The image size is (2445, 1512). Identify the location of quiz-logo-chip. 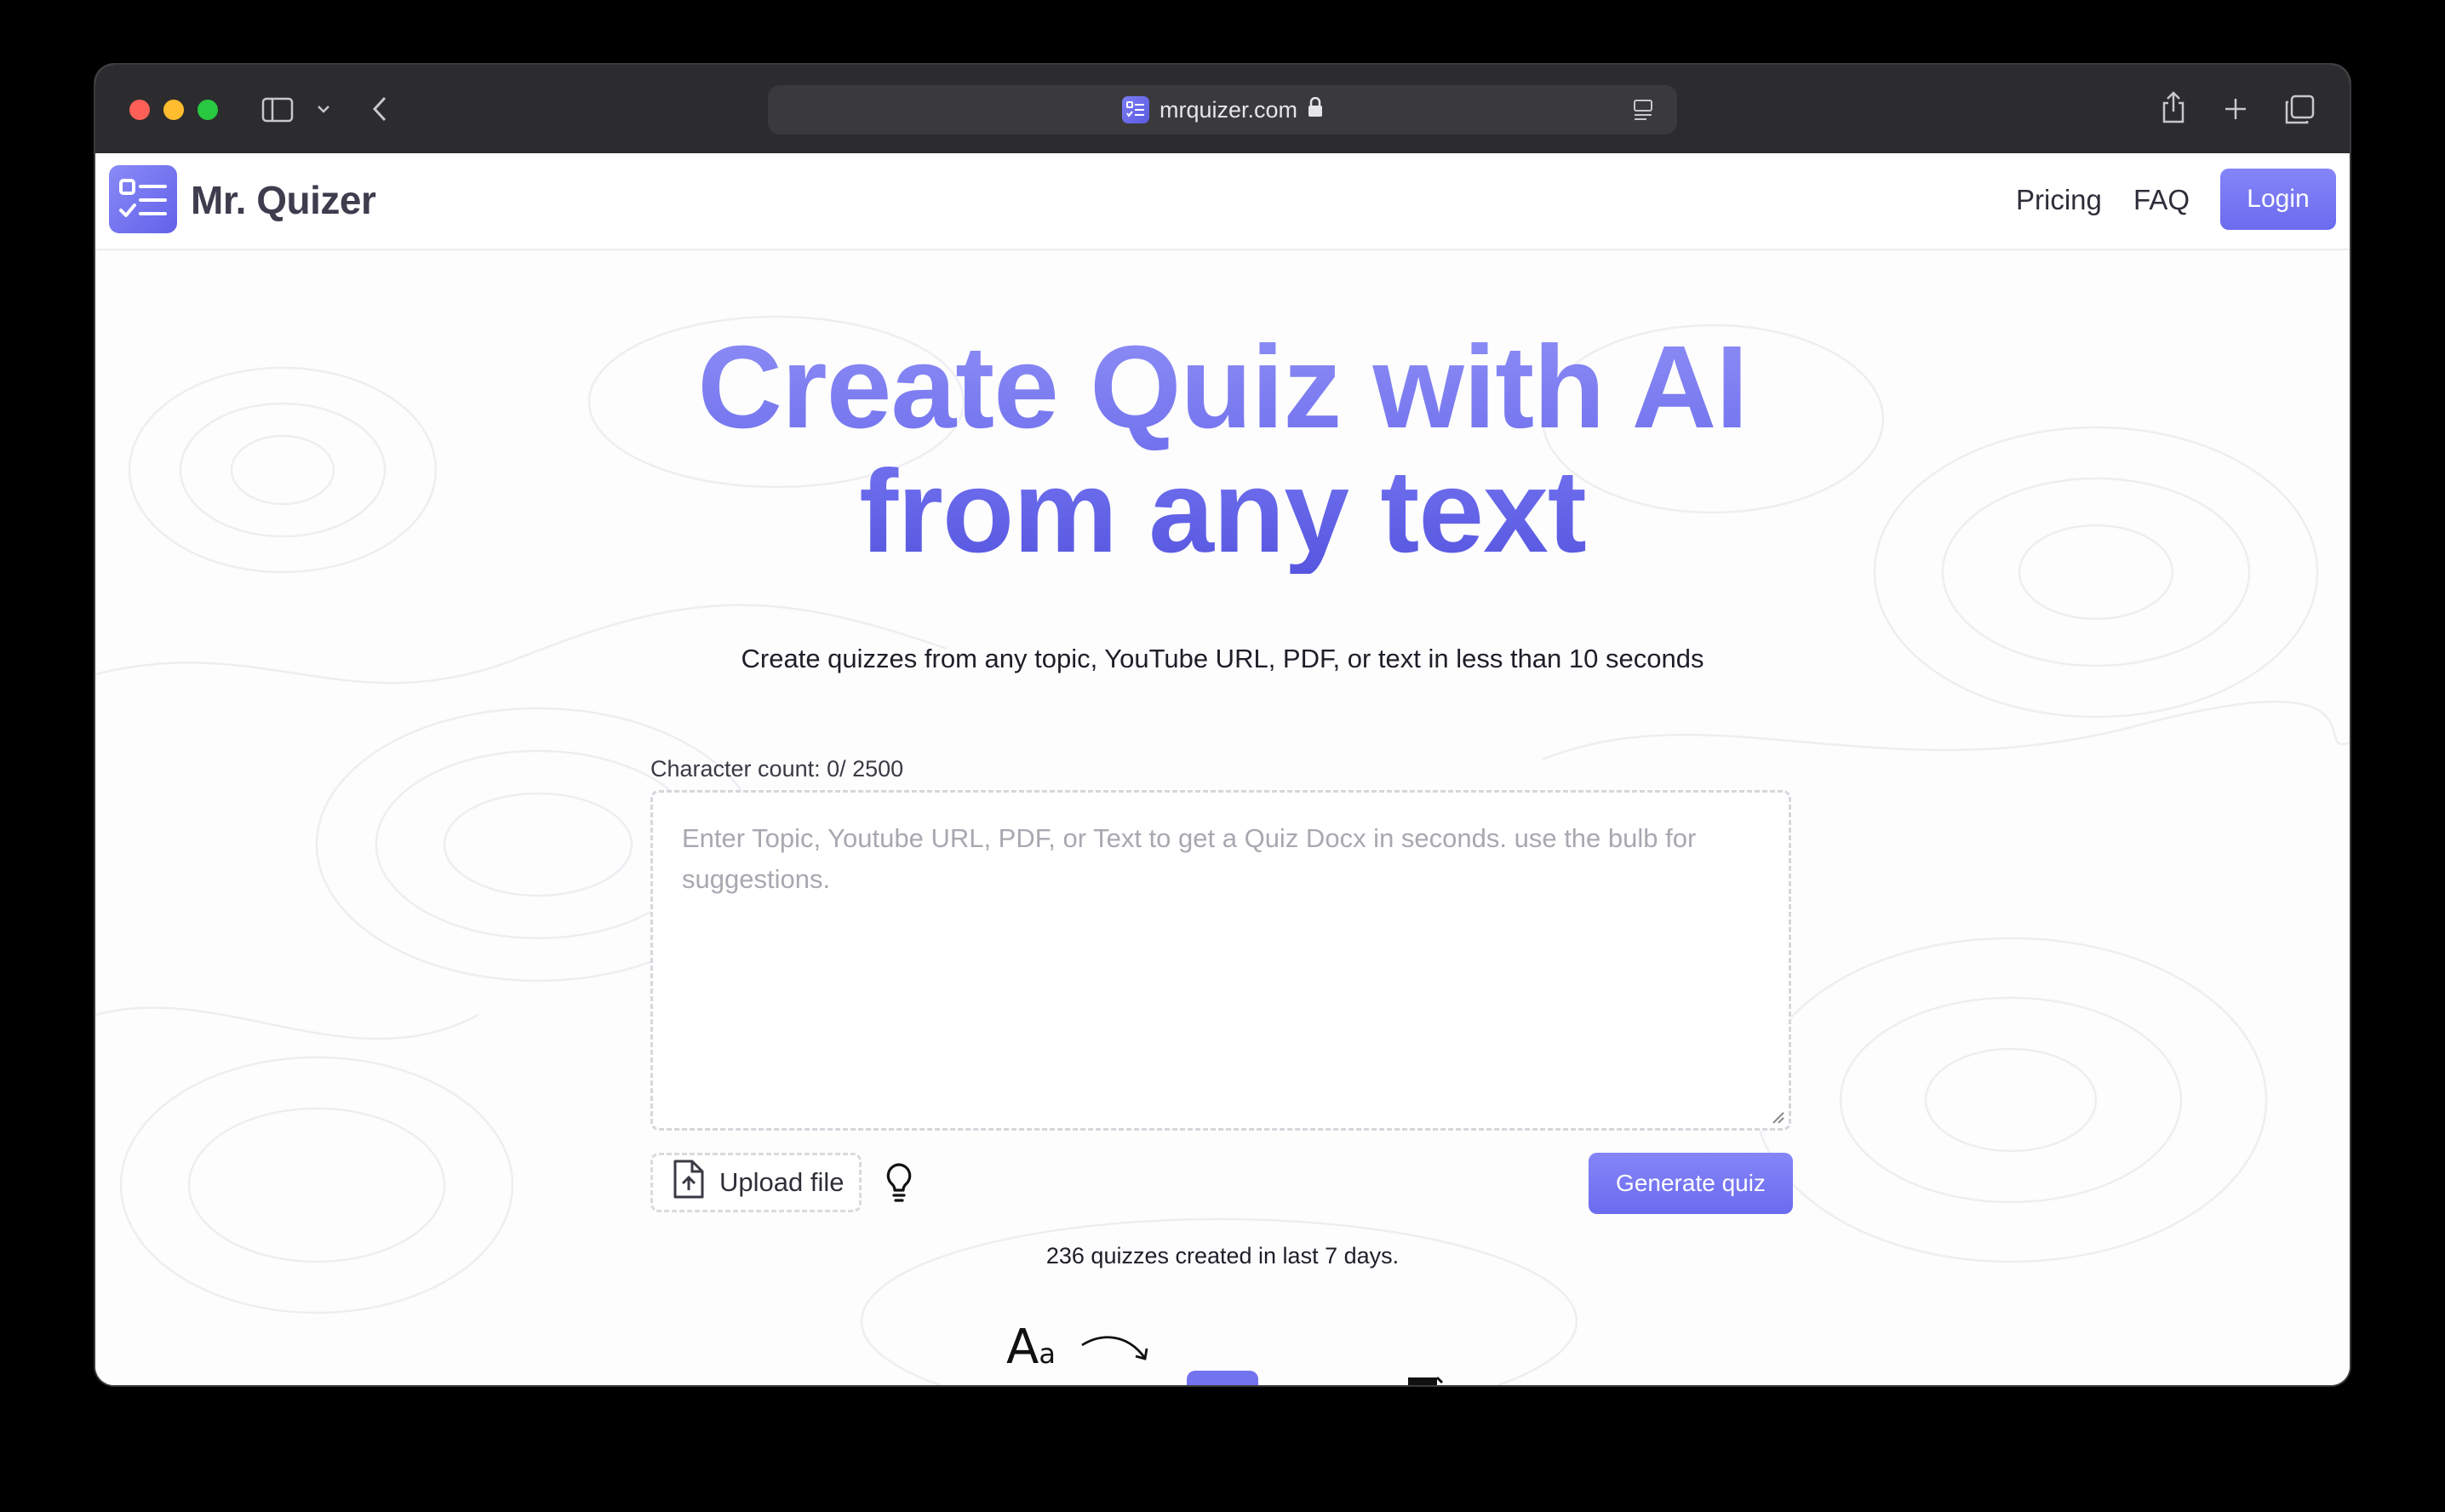
(1222, 1378).